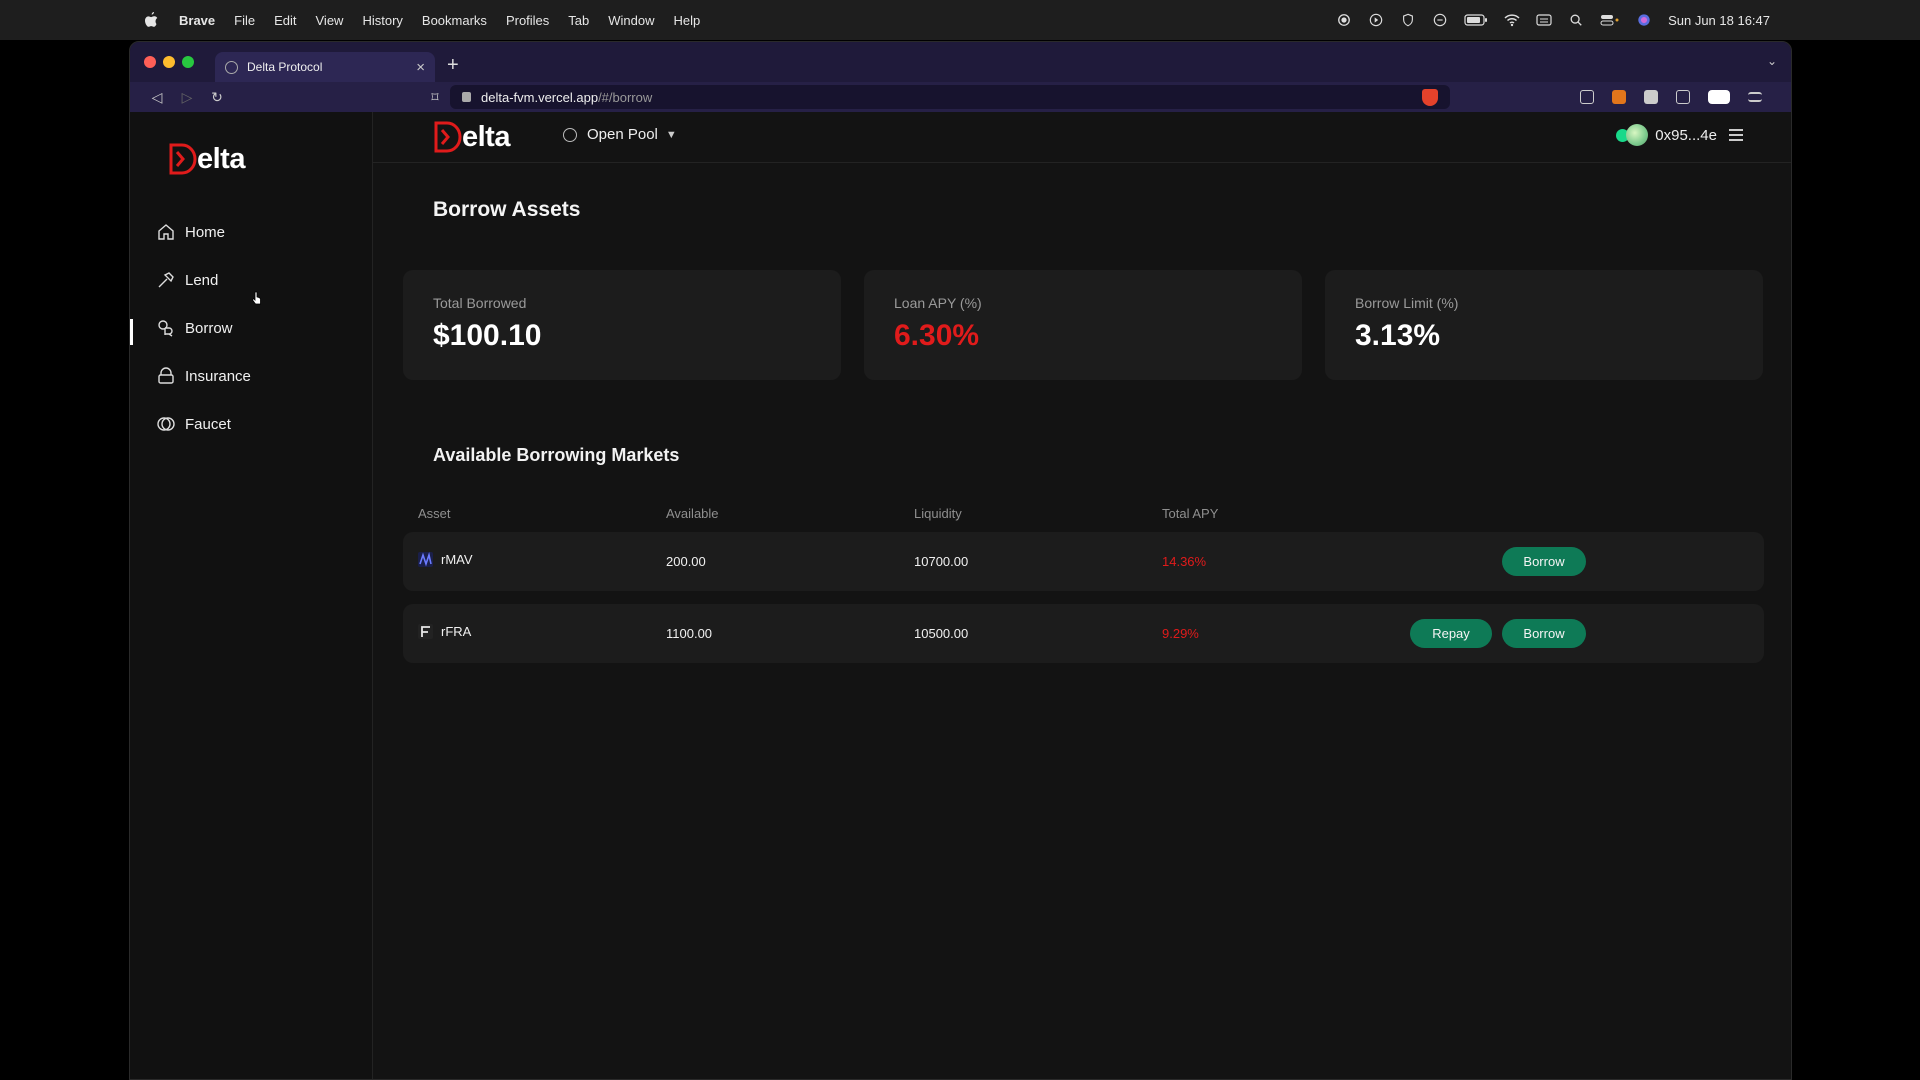 Image resolution: width=1920 pixels, height=1080 pixels. I want to click on menu-file: File, so click(244, 20).